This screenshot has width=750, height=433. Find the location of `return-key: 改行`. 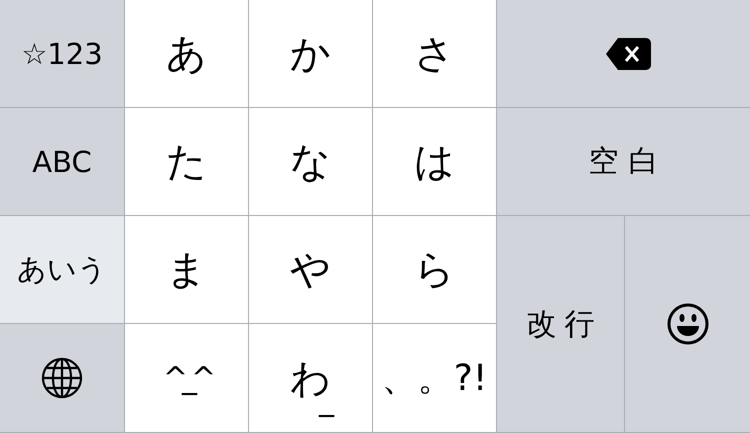

return-key: 改行 is located at coordinates (560, 324).